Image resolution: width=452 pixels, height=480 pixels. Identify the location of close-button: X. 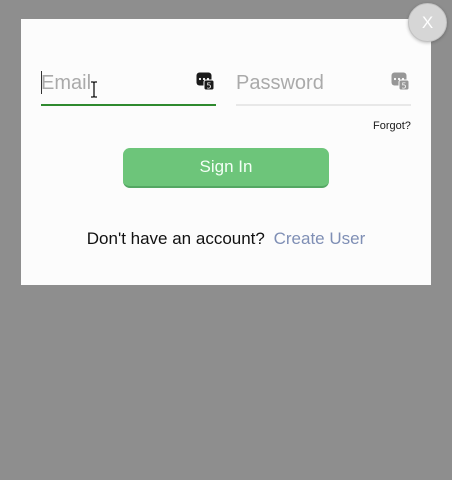
(427, 22).